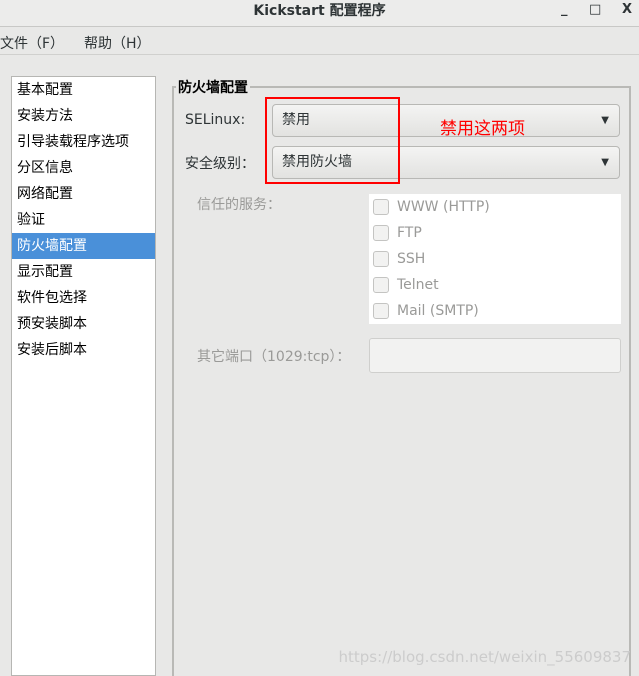  I want to click on sidebar-item-bootloader: 引导装载程序选项, so click(83, 142).